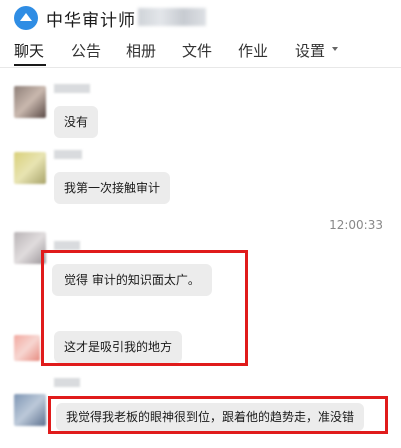 Image resolution: width=401 pixels, height=448 pixels. What do you see at coordinates (30, 65) in the screenshot?
I see `active-tab-indicator` at bounding box center [30, 65].